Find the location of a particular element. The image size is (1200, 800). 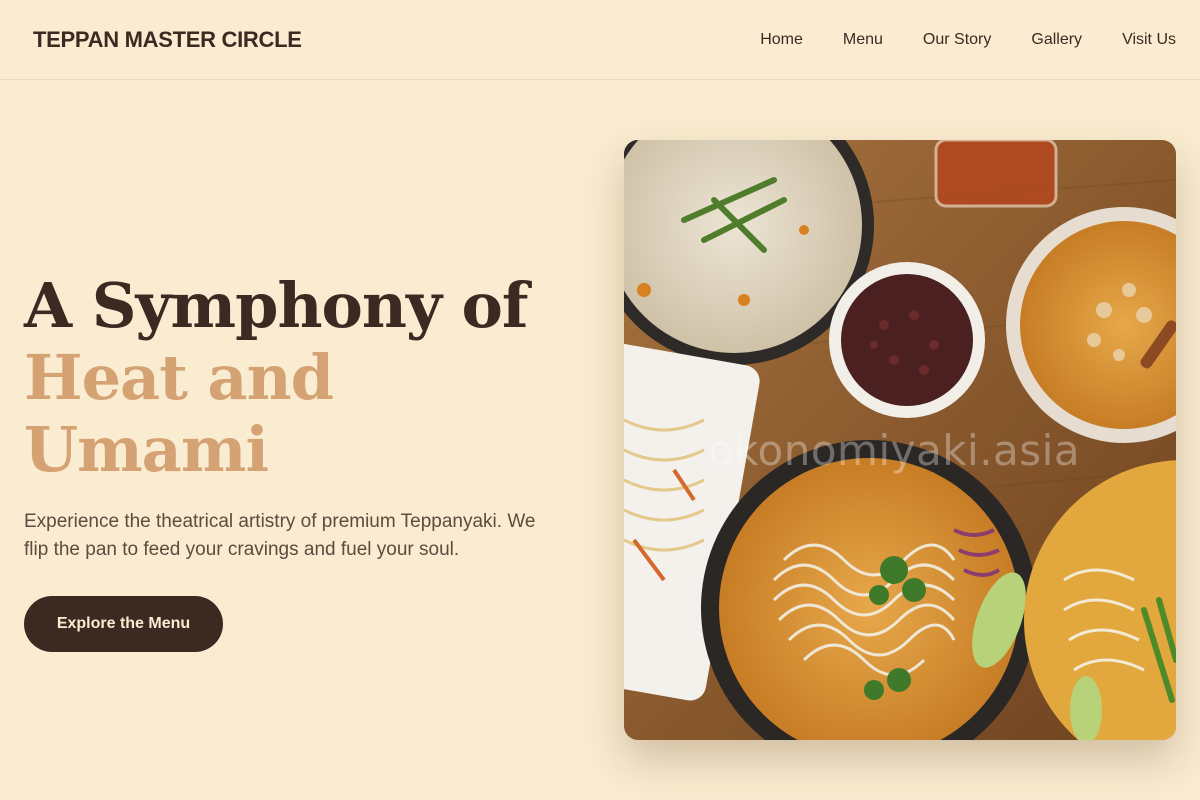

hero-headline-line2: Heat and Umami is located at coordinates (179, 413).